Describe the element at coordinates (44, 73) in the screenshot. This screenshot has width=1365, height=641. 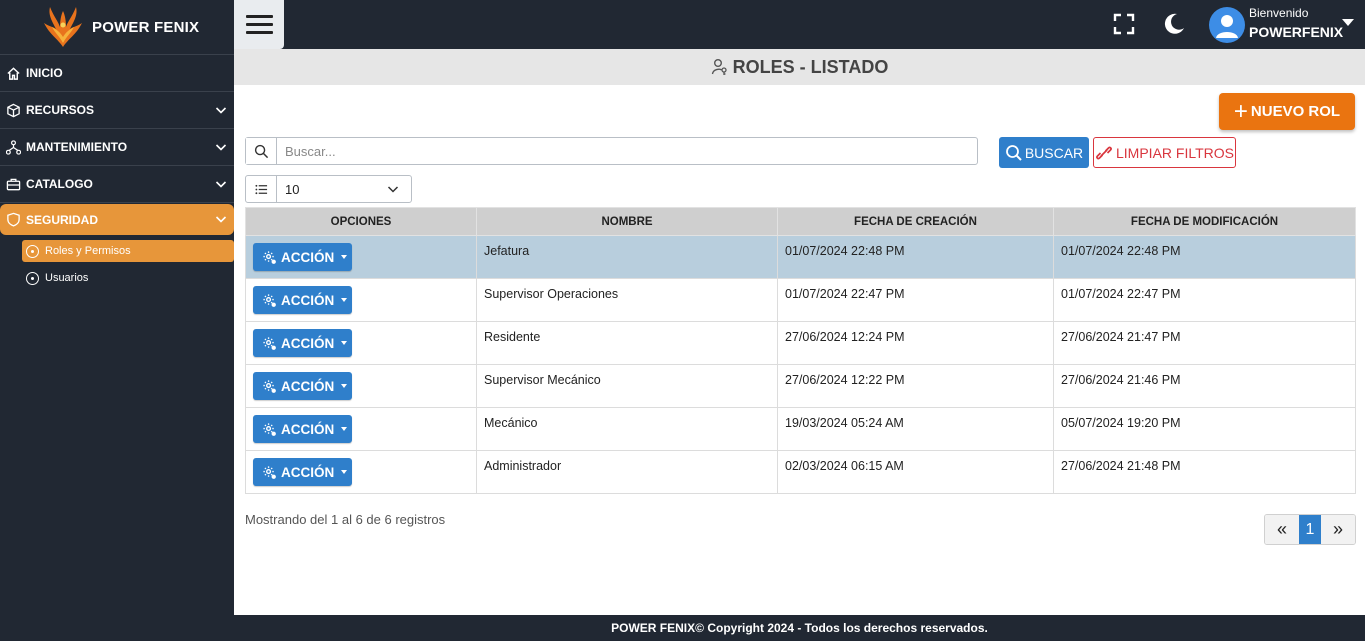
I see `sidebar-item-label: INICIO` at that location.